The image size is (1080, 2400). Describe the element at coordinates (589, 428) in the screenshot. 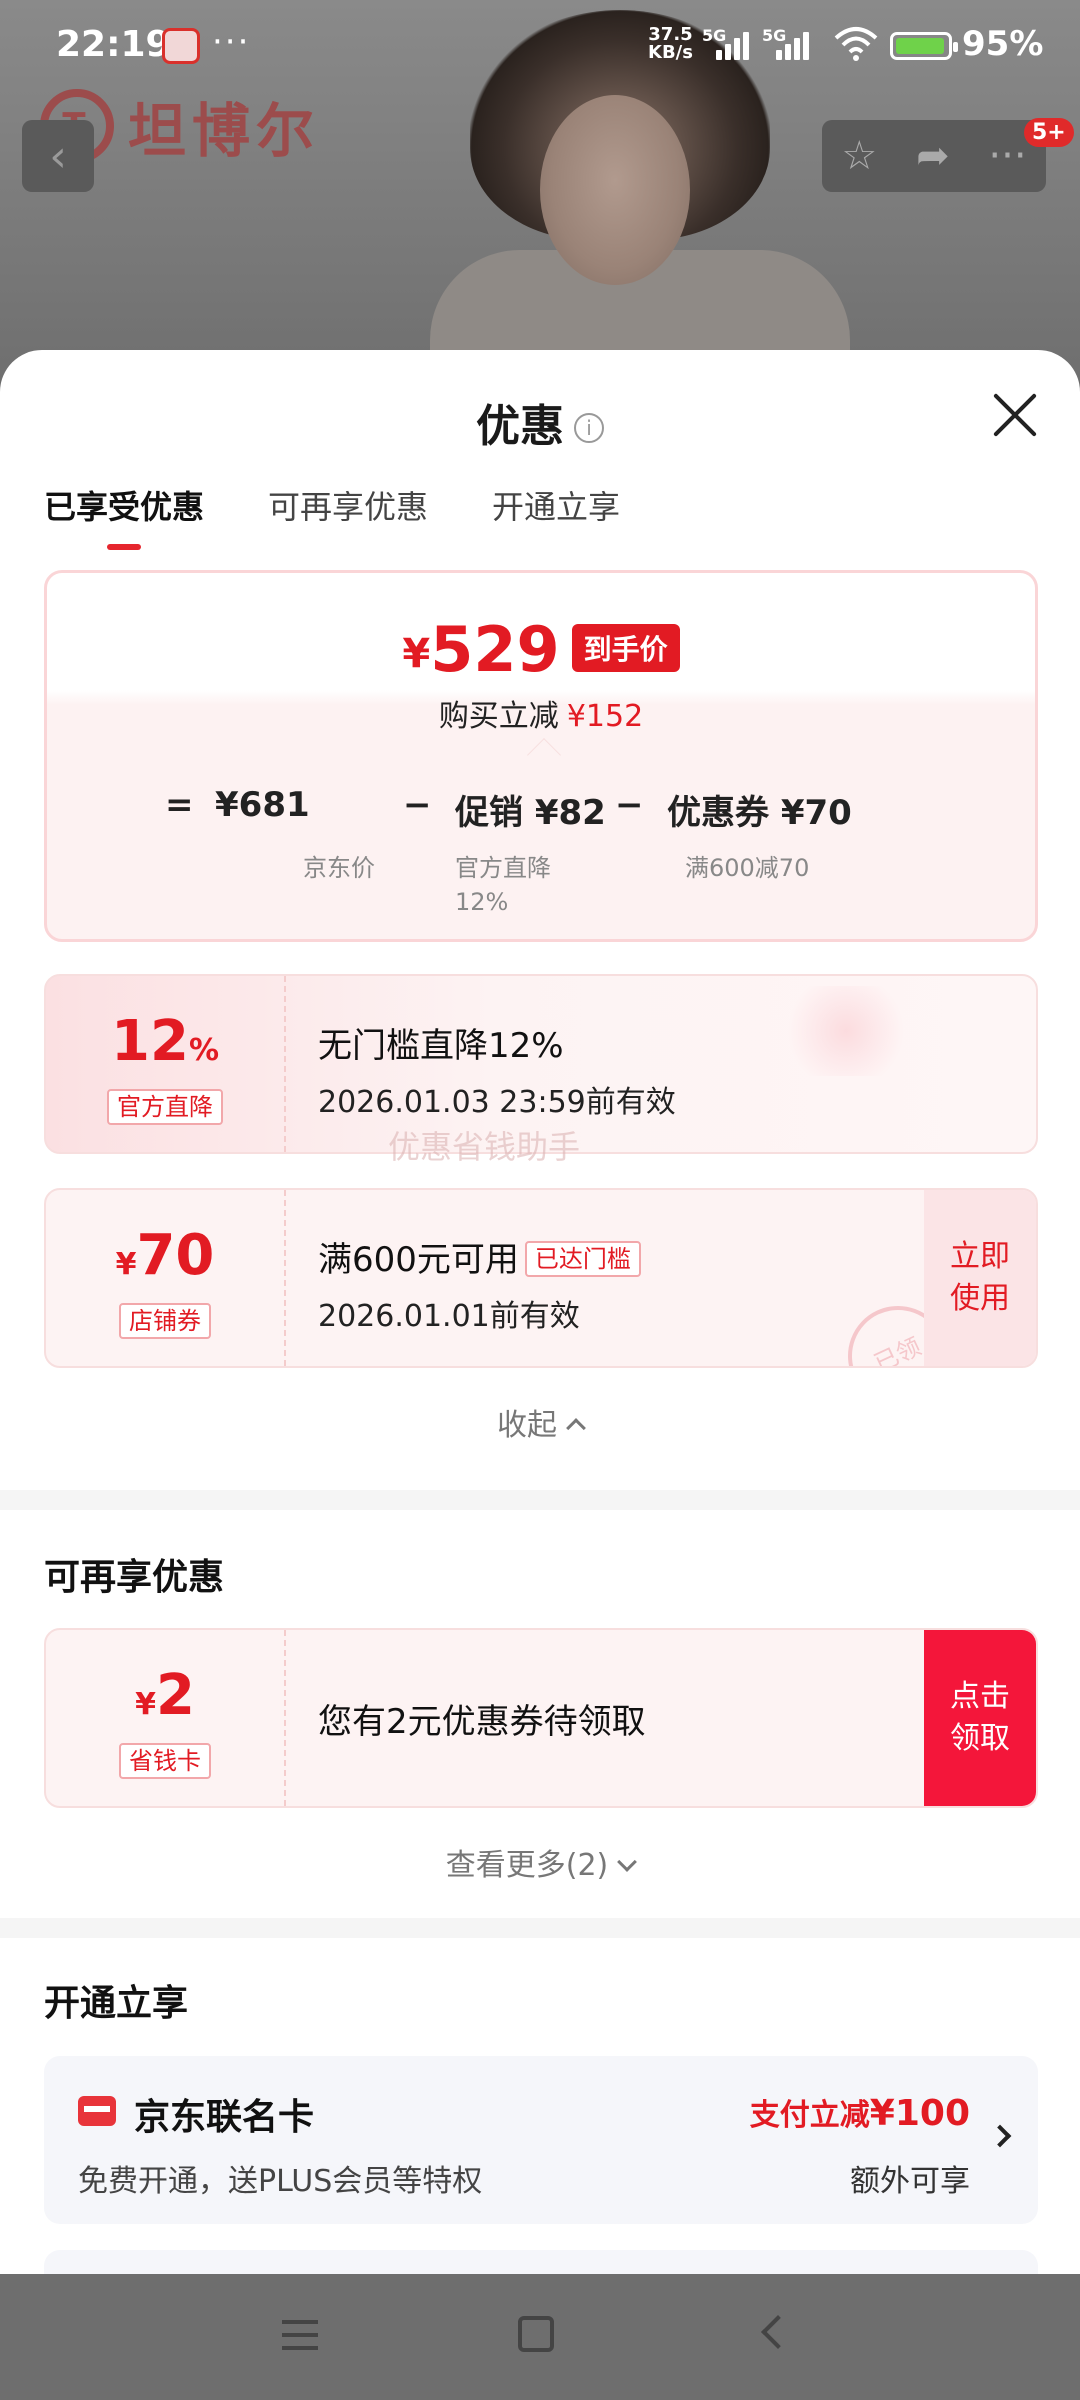

I see `info-icon: i` at that location.